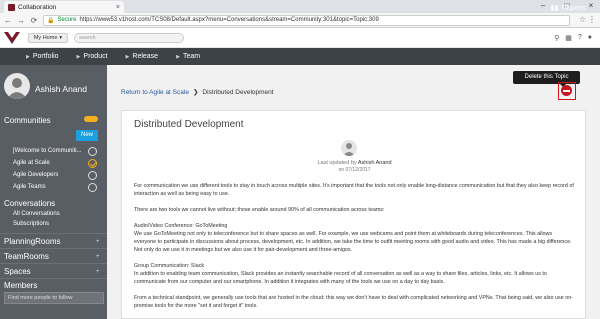  I want to click on community-item-agile-developers-check, so click(92, 175).